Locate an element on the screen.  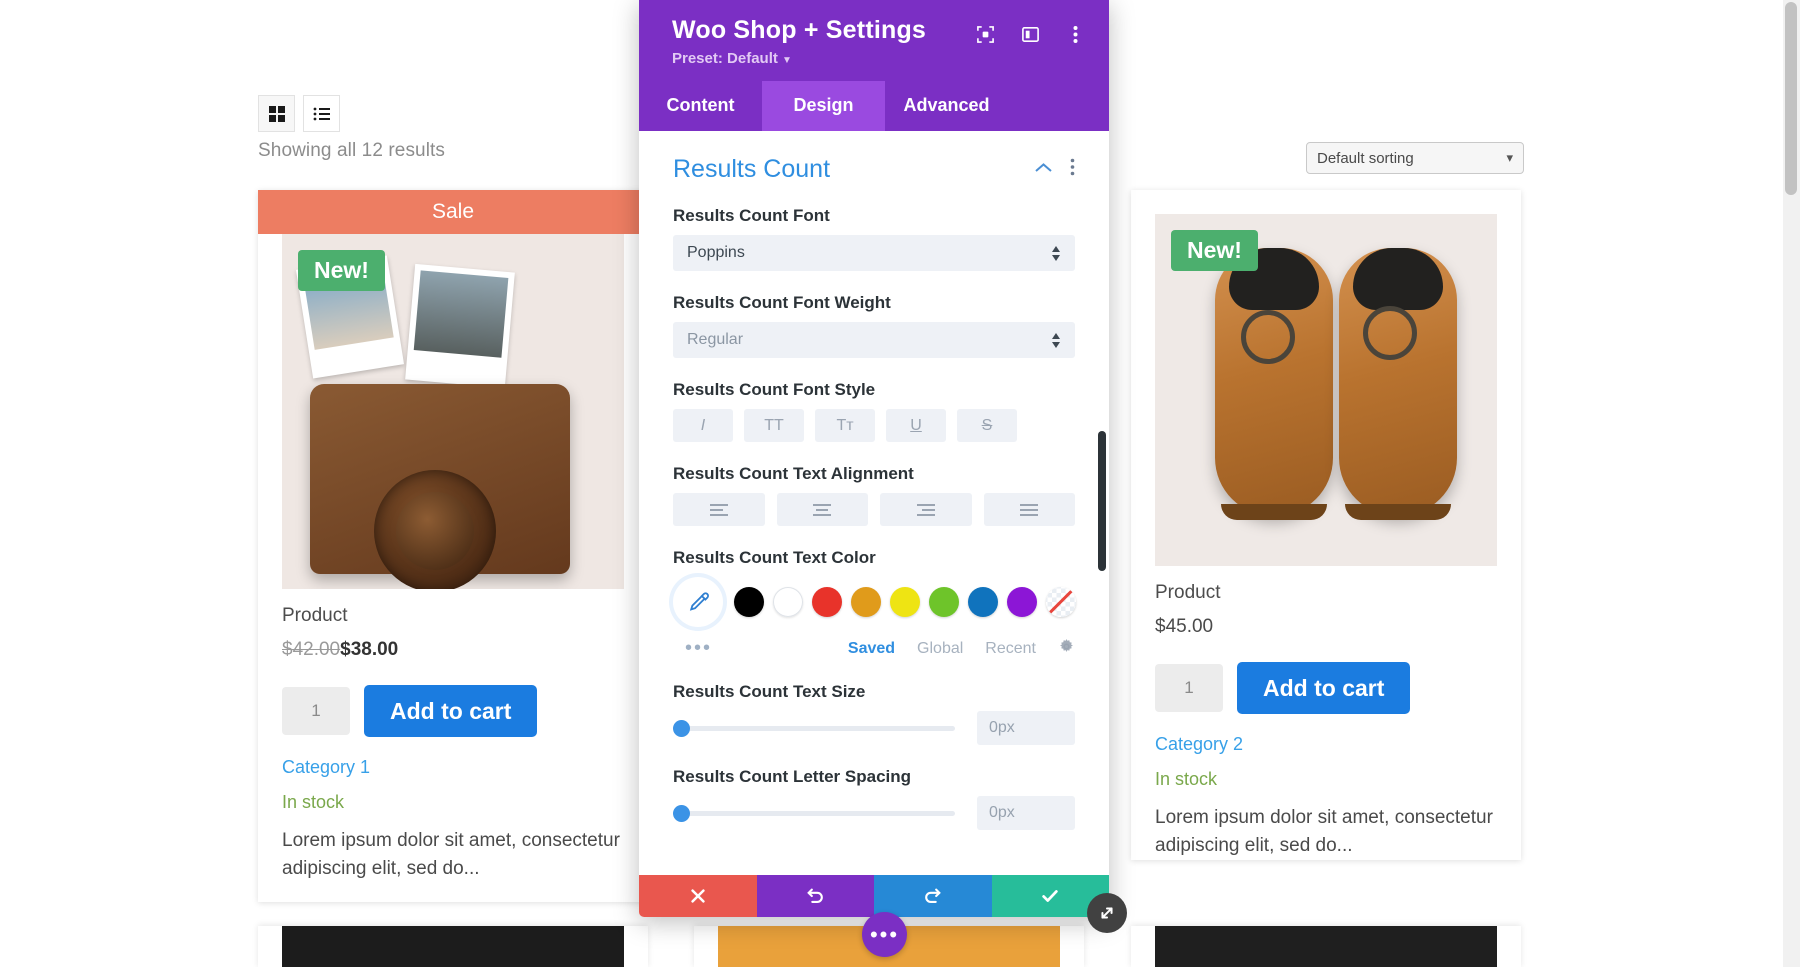
discard-button is located at coordinates (698, 896).